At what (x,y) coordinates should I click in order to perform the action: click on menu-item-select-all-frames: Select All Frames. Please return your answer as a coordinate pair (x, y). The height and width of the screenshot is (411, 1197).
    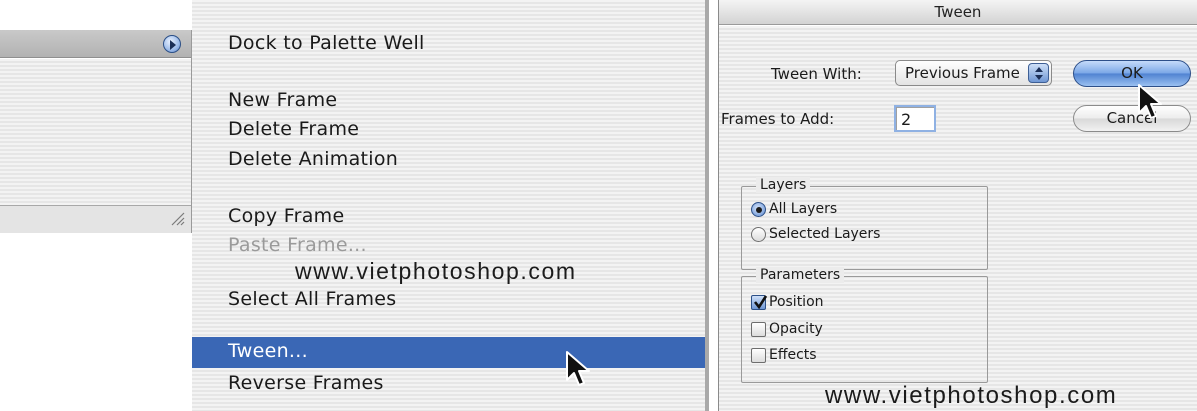
    Looking at the image, I should click on (312, 299).